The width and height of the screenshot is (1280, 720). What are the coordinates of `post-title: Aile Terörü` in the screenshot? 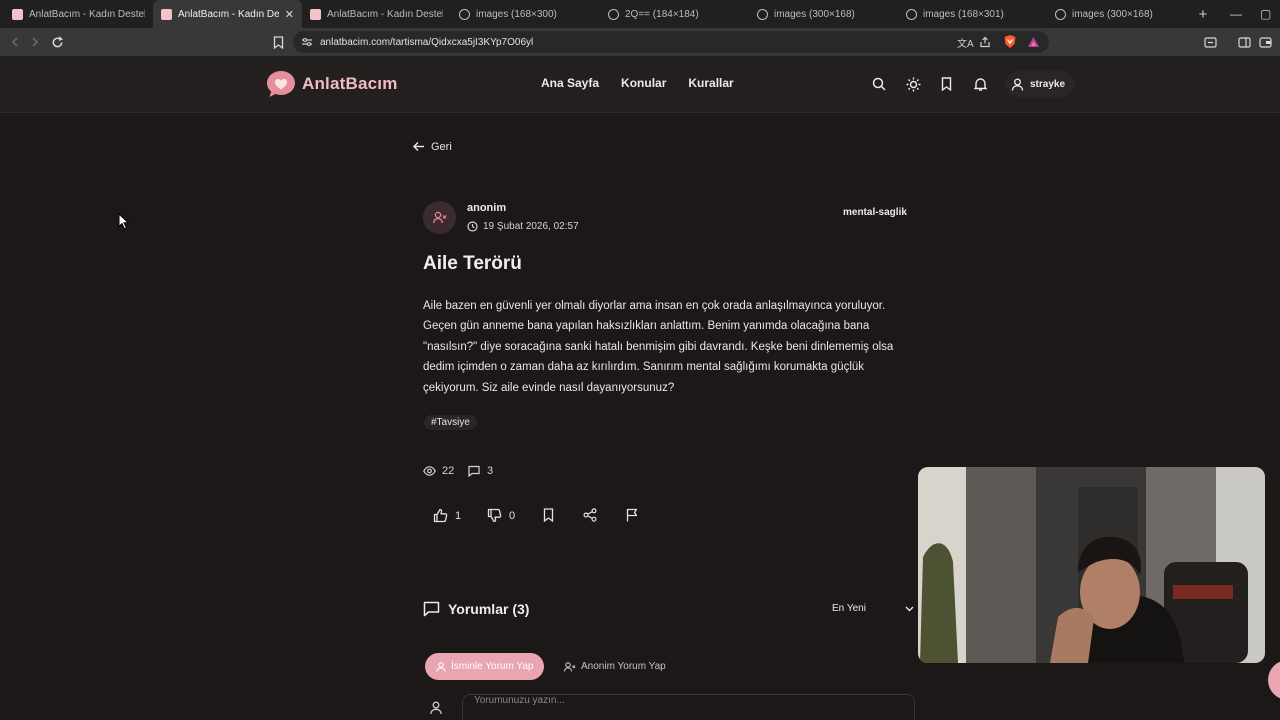 It's located at (472, 263).